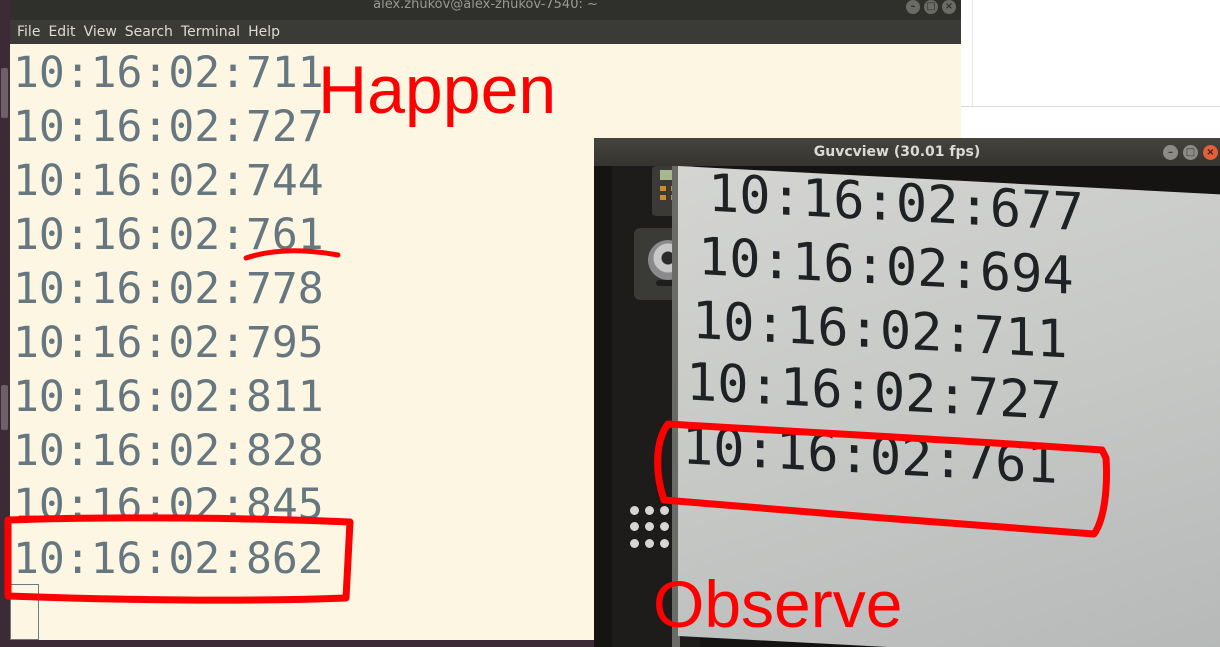 The image size is (1220, 647). Describe the element at coordinates (485, 6) in the screenshot. I see `window-title: alex.zhukov@alex-zhukov-7540: ~` at that location.